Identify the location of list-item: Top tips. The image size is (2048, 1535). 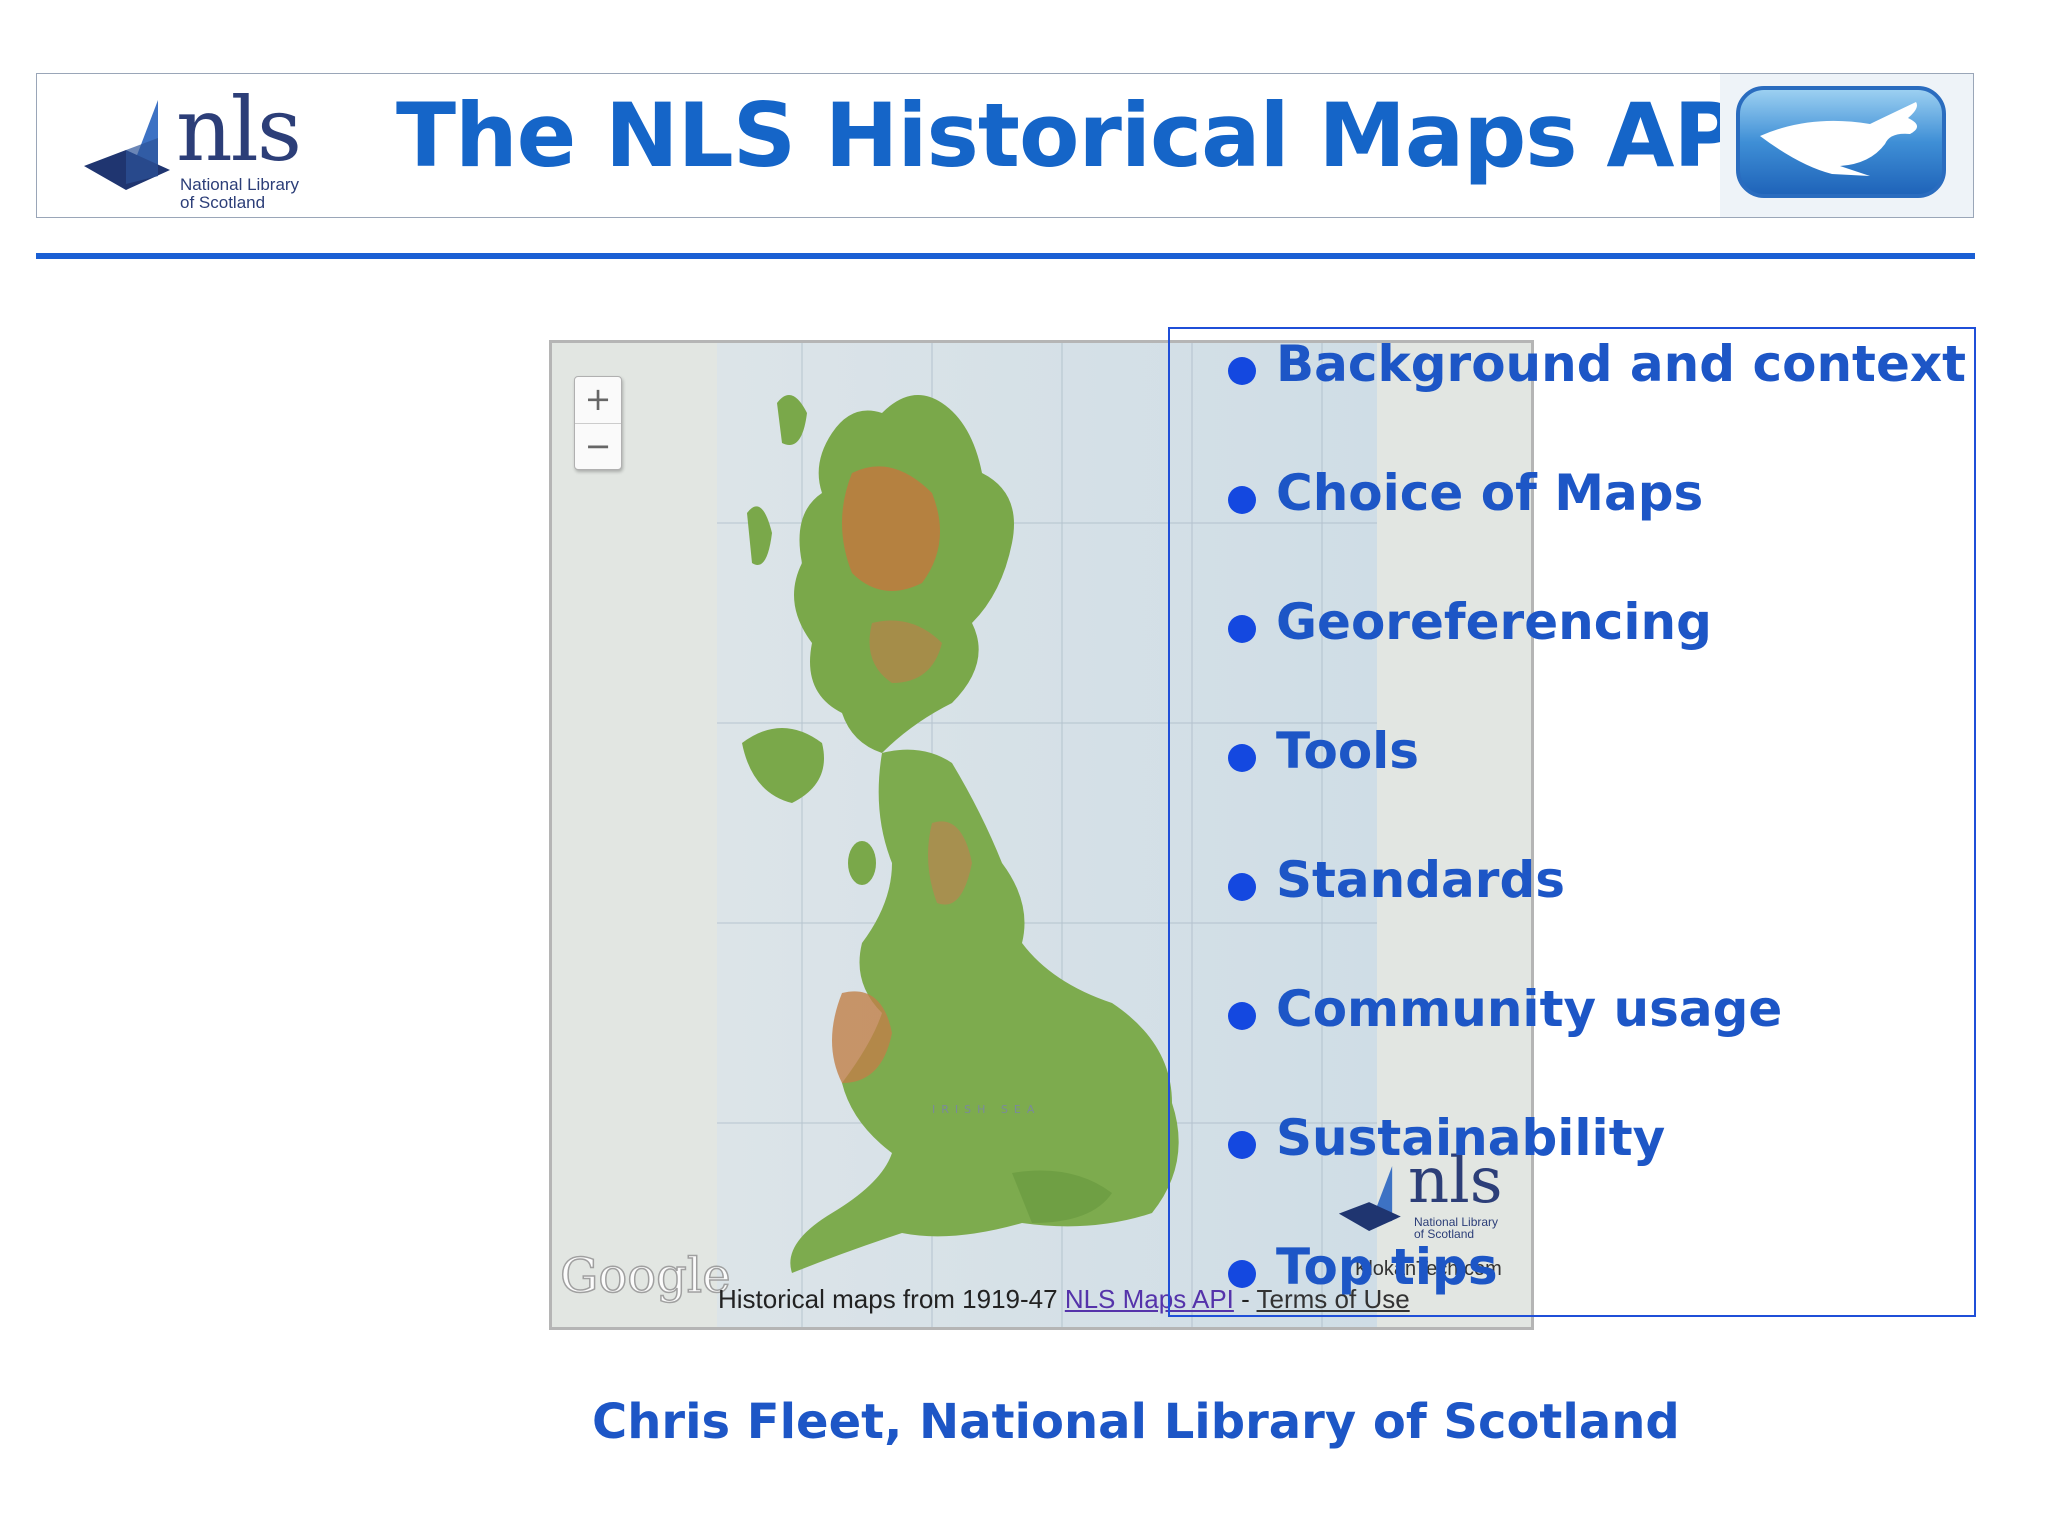
(1597, 1302).